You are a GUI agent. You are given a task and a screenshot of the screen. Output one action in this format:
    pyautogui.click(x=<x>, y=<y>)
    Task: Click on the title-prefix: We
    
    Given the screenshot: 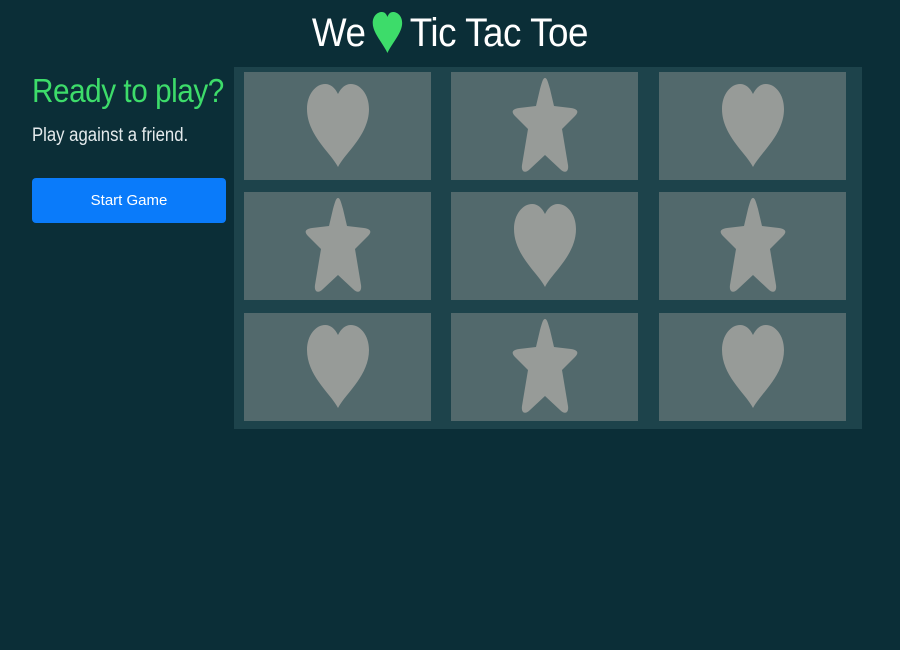 What is the action you would take?
    pyautogui.click(x=338, y=32)
    